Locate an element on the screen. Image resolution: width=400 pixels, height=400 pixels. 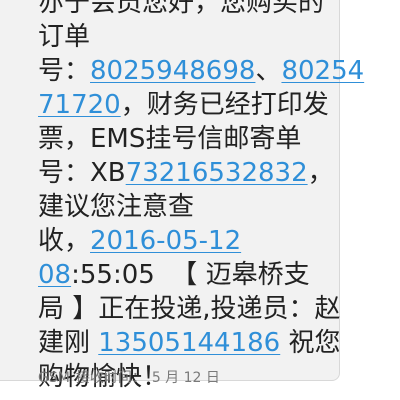
message-text: 建刚 is located at coordinates (68, 343).